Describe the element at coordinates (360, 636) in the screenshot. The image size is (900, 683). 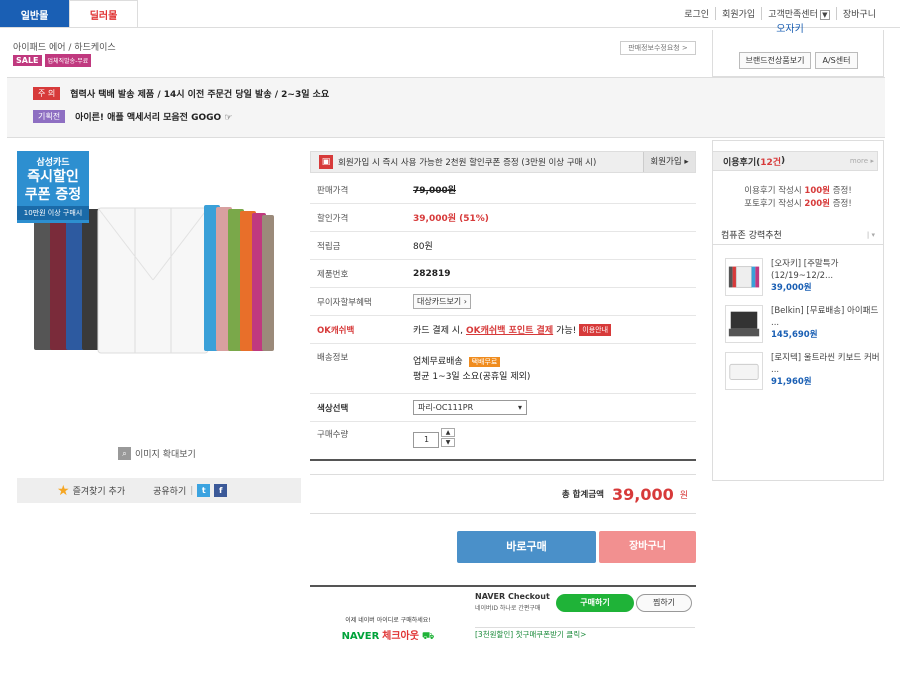
I see `naver-logo: NAVER` at that location.